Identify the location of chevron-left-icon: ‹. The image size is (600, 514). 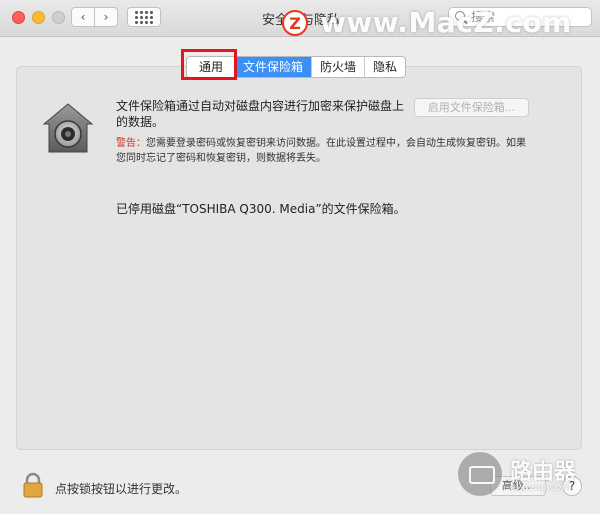
(83, 17).